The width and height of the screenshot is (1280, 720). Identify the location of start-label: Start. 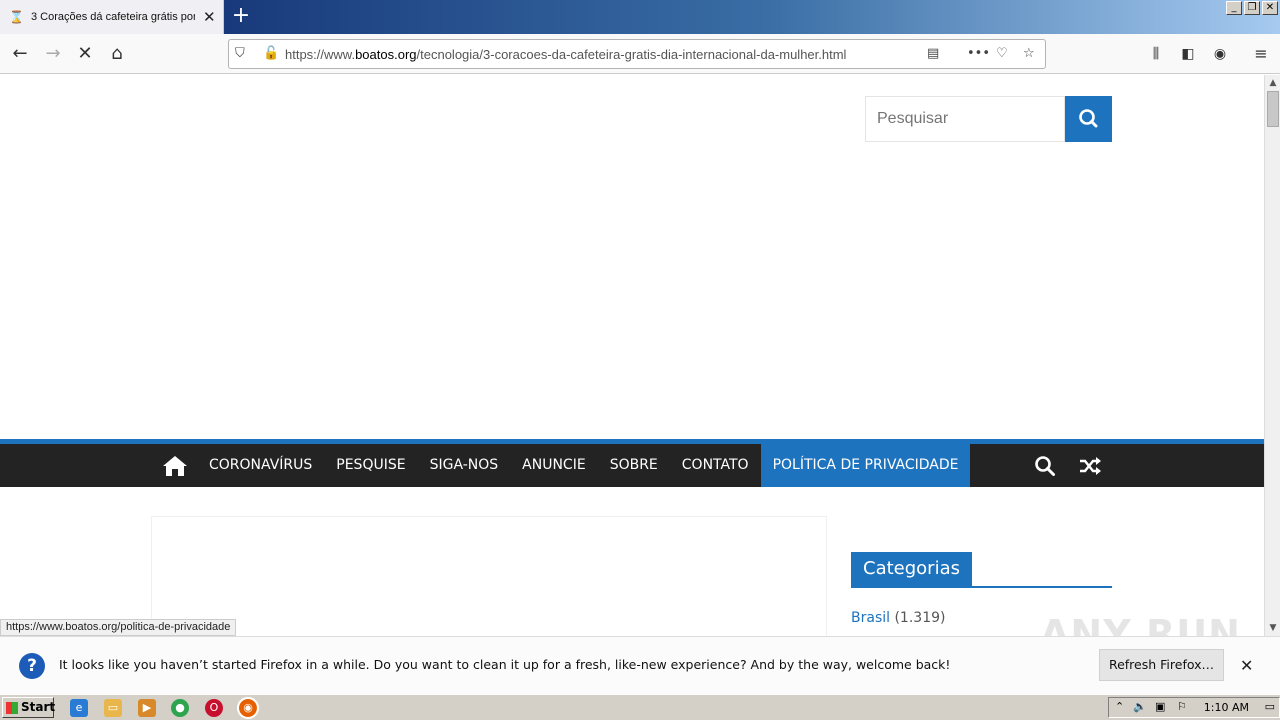
(38, 707).